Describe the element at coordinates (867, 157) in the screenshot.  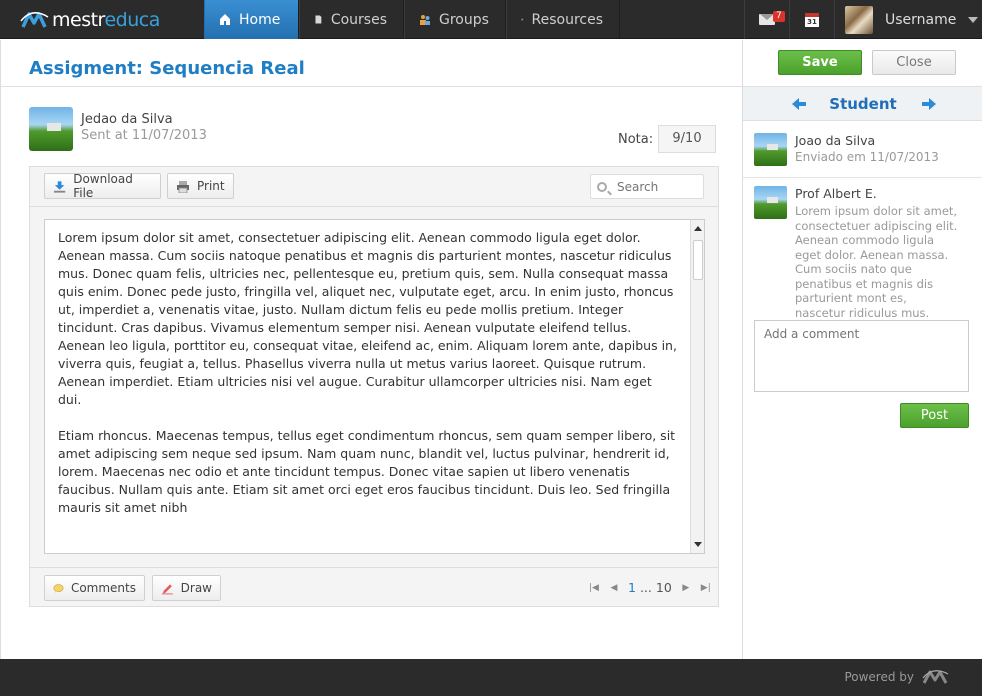
I see `submission-date: Enviado em 11/07/2013` at that location.